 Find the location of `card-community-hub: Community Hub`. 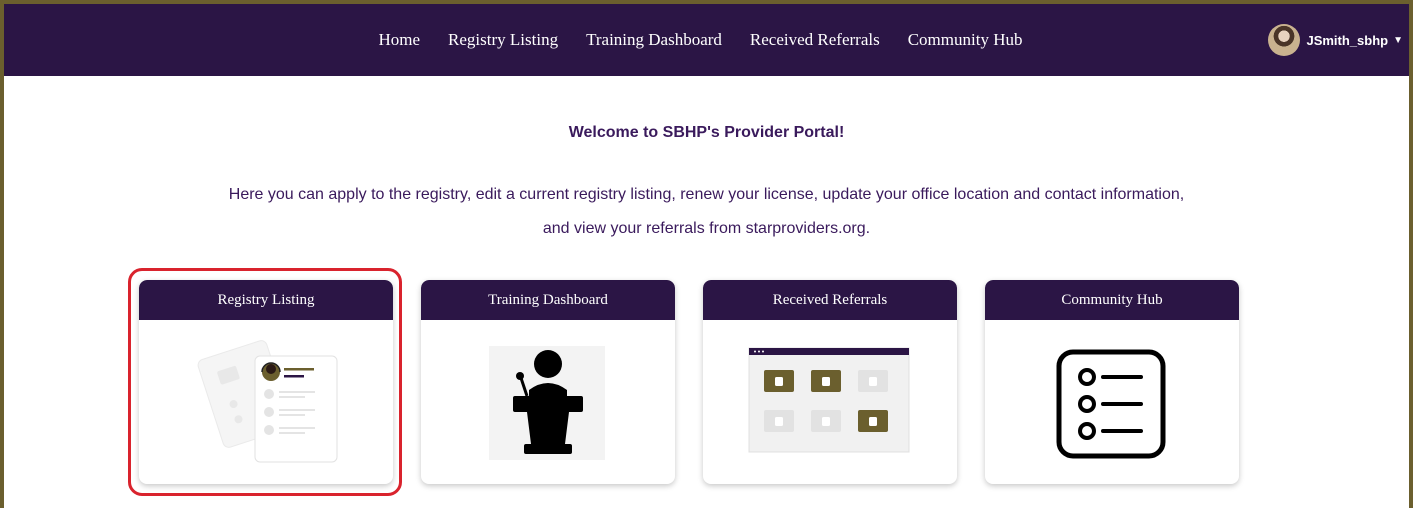

card-community-hub: Community Hub is located at coordinates (1112, 382).